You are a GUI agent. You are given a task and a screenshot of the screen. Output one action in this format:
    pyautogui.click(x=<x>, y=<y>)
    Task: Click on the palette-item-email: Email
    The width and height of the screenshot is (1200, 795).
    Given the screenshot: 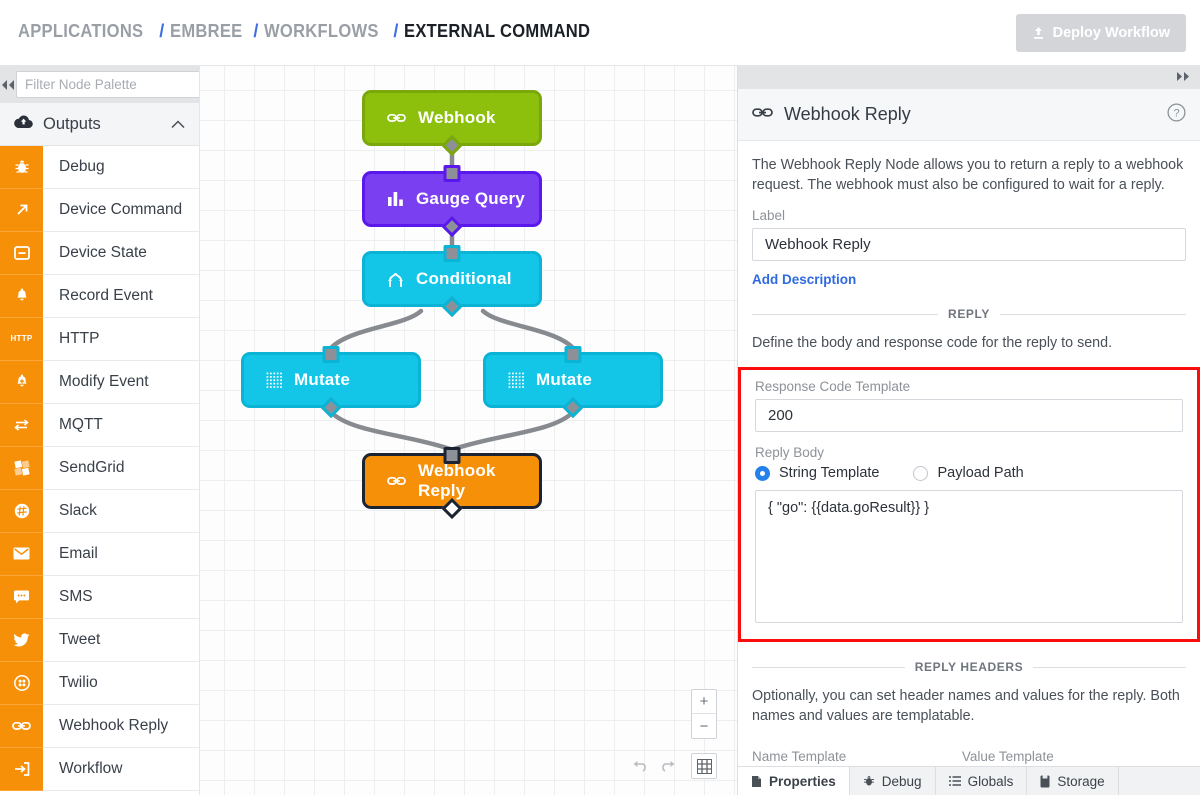 What is the action you would take?
    pyautogui.click(x=99, y=554)
    